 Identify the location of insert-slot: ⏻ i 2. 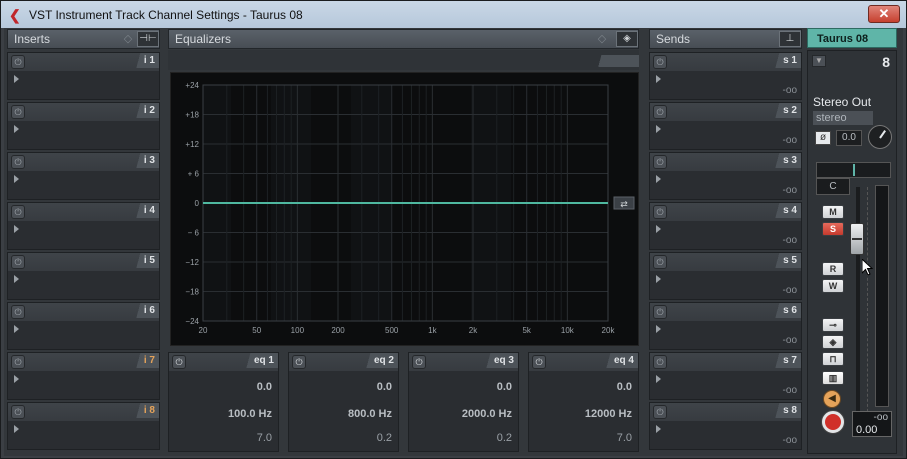
(83, 126).